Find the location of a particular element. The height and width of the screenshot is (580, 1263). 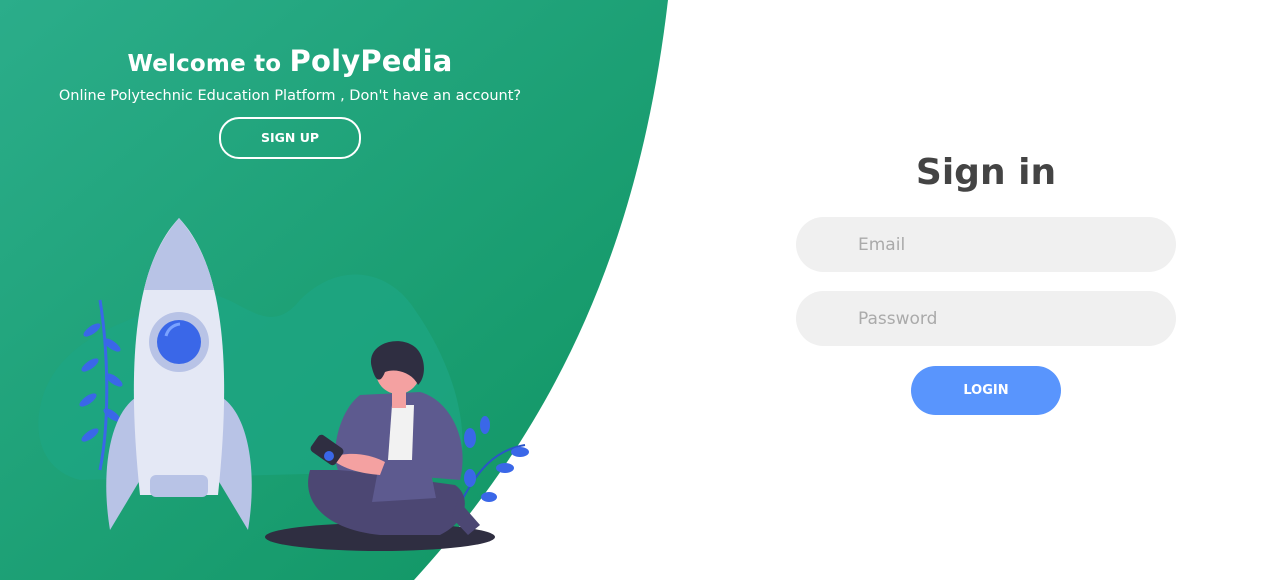

sign-up-button: SIGN UP is located at coordinates (290, 138).